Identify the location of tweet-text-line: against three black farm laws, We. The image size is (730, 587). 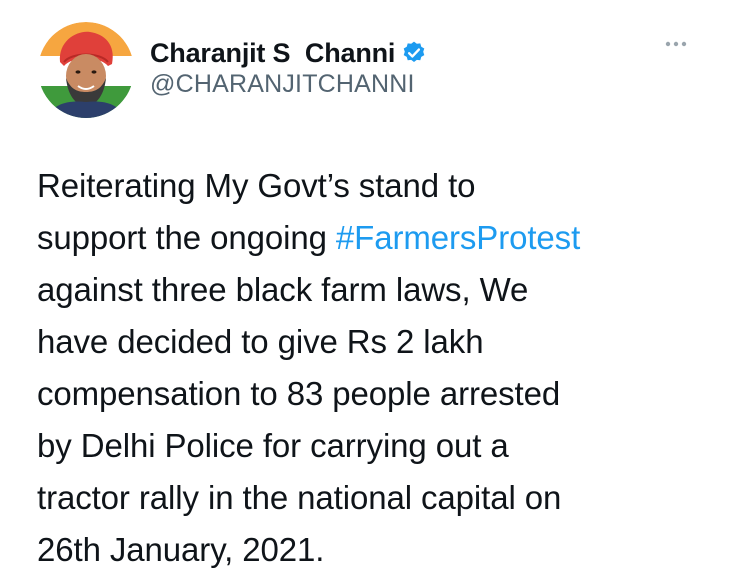
(382, 290).